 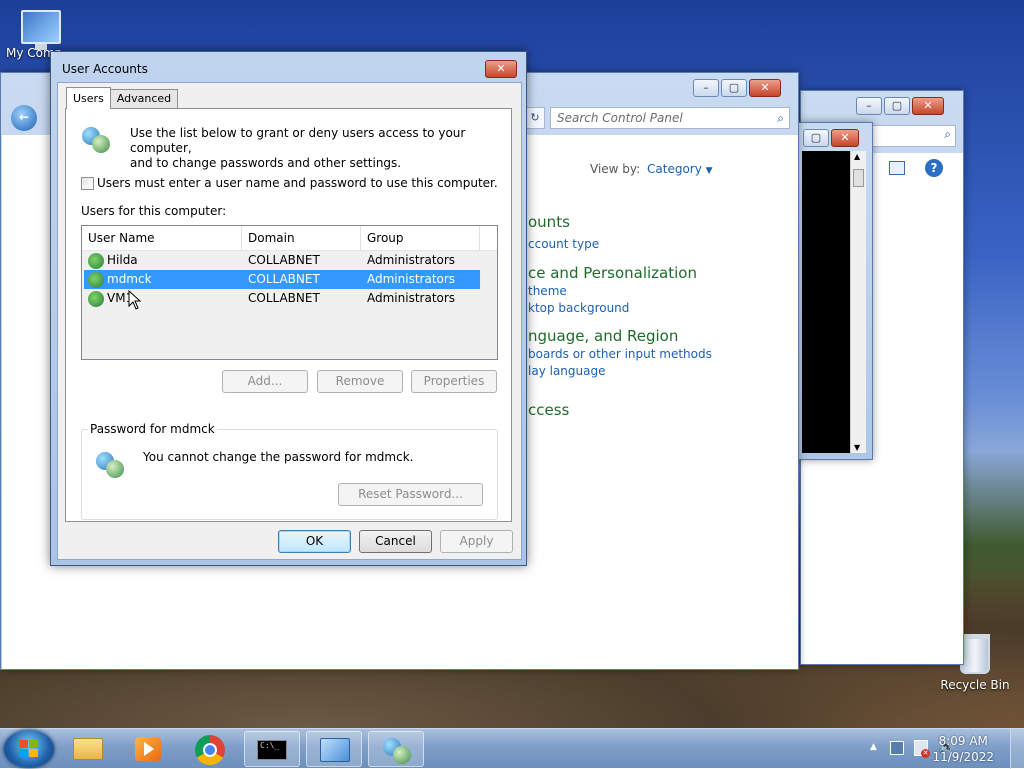 I want to click on password-group-label: Password for mdmck, so click(x=152, y=429).